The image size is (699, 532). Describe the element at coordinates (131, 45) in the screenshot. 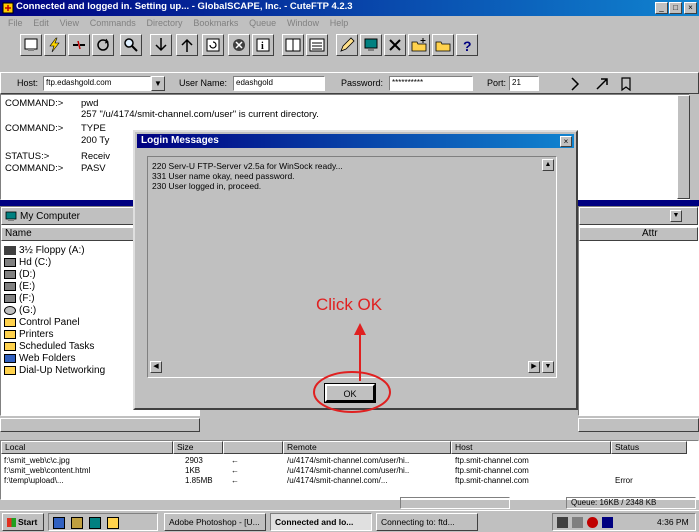

I see `view-log-button` at that location.